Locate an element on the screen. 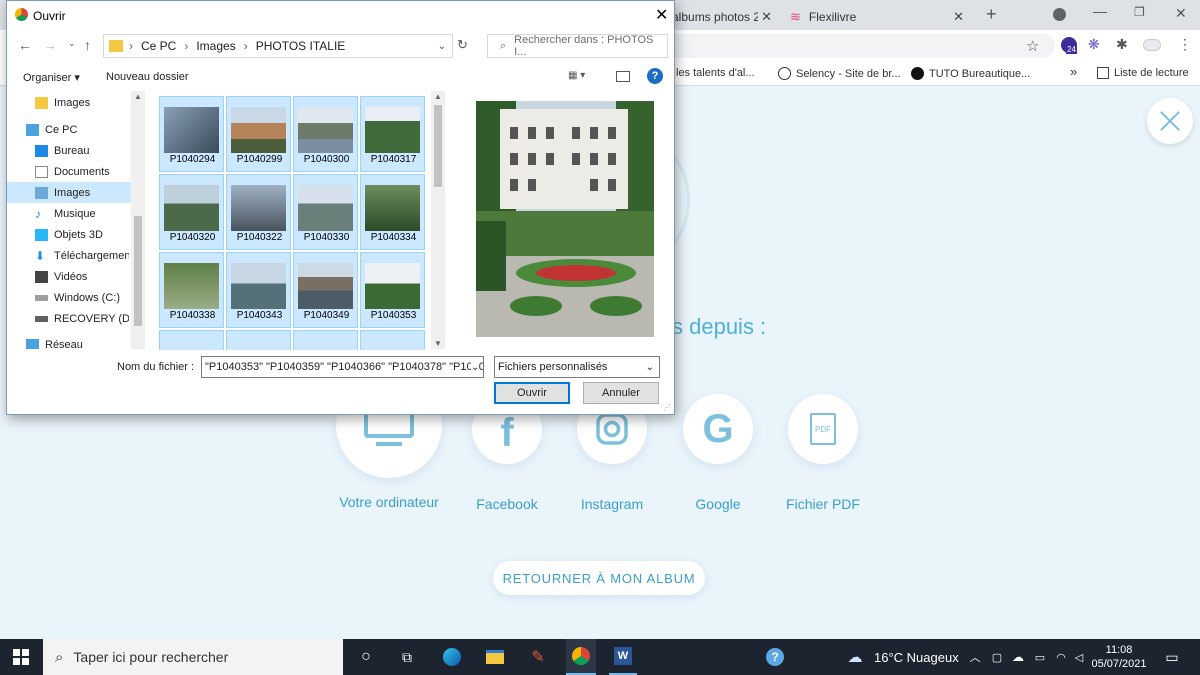 Image resolution: width=1200 pixels, height=675 pixels. file-item: P1040338 is located at coordinates (191, 290).